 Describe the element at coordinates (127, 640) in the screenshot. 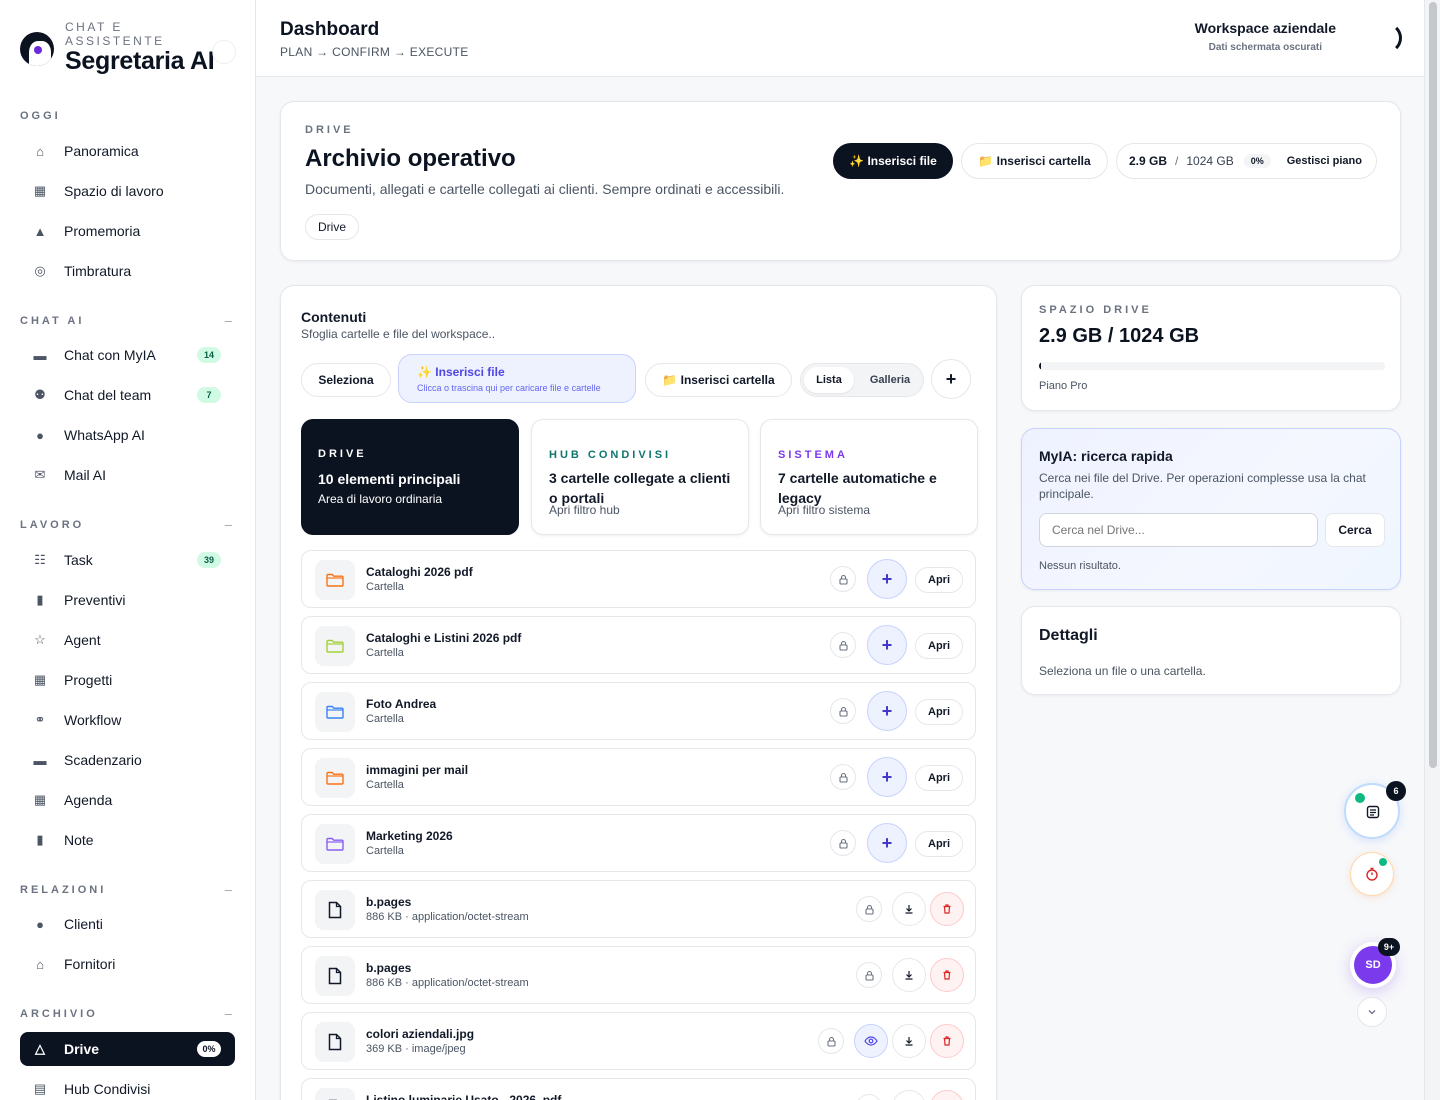

I see `sidebar-item-agent: ☆ Agent` at that location.